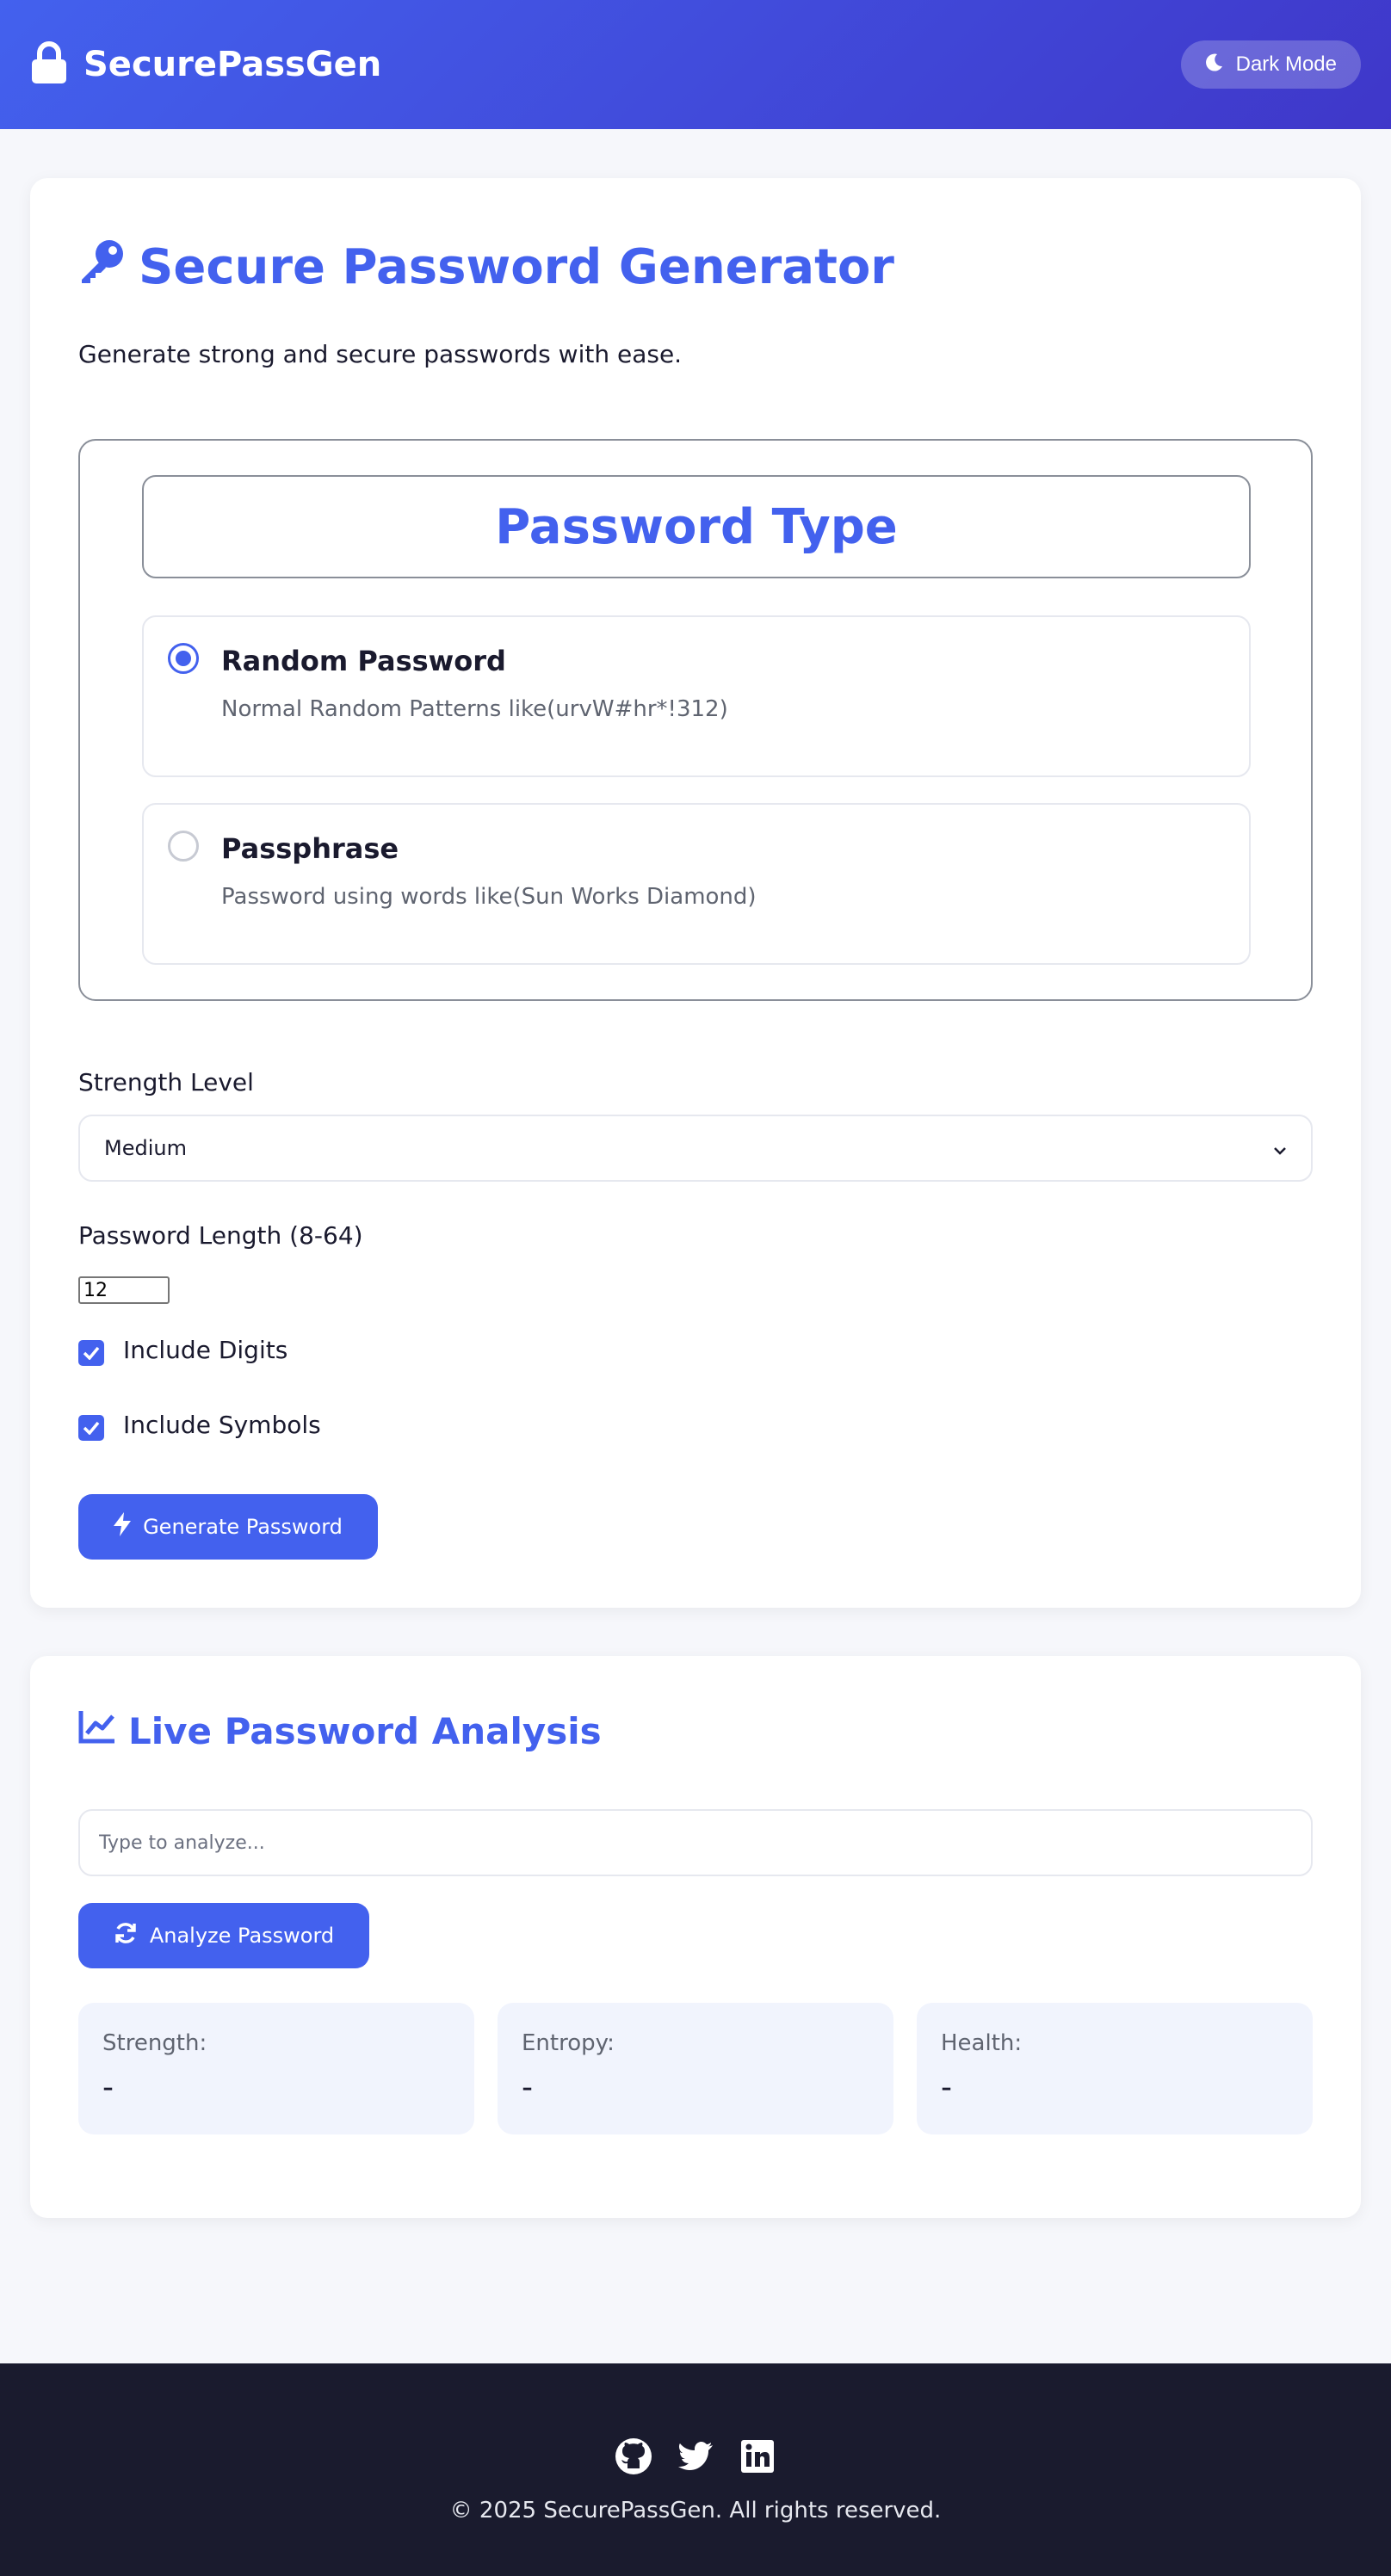 The height and width of the screenshot is (2576, 1391). What do you see at coordinates (183, 846) in the screenshot?
I see `passphrase-radio` at bounding box center [183, 846].